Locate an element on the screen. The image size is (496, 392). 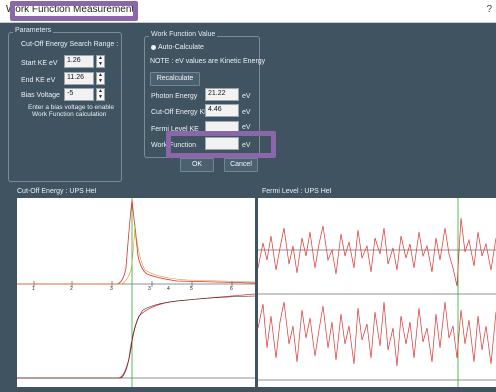
start-ke-spinner: ▲ ▼ is located at coordinates (100, 61).